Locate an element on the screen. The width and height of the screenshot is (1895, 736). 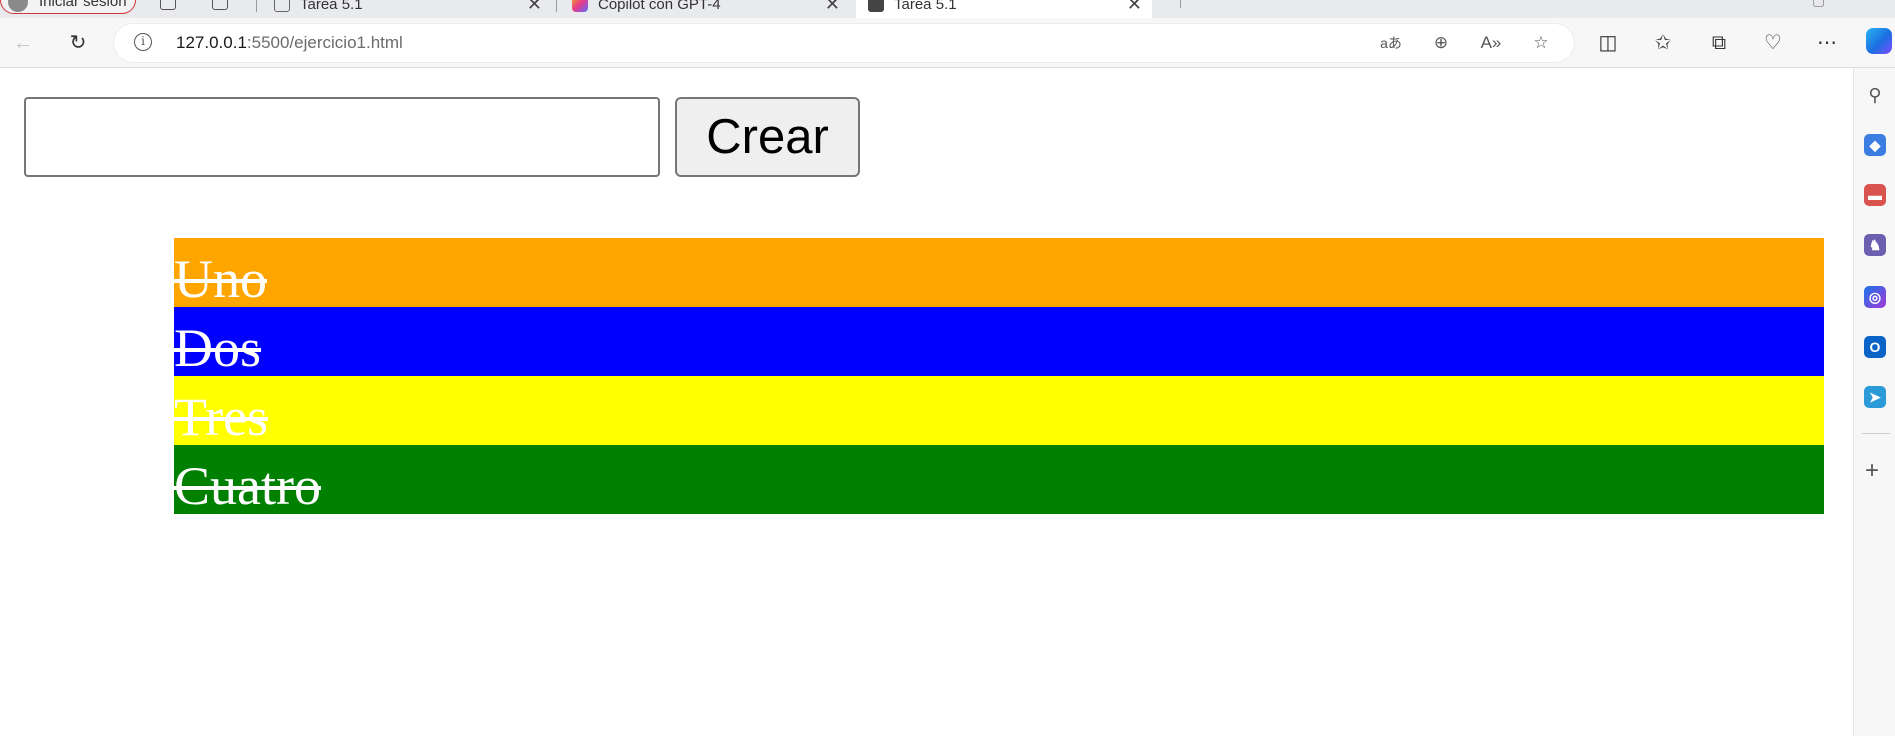
tab-copilot: Copilot con GPT-4 ✕ is located at coordinates (705, 9).